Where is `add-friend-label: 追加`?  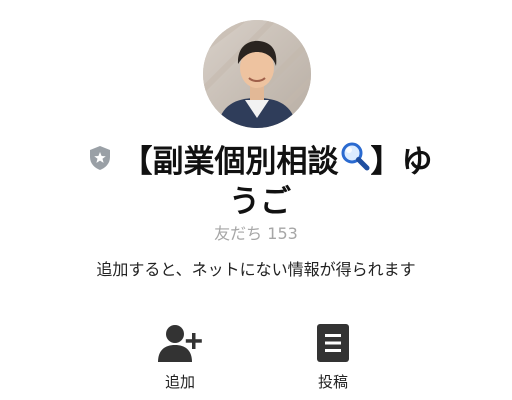 add-friend-label: 追加 is located at coordinates (179, 382).